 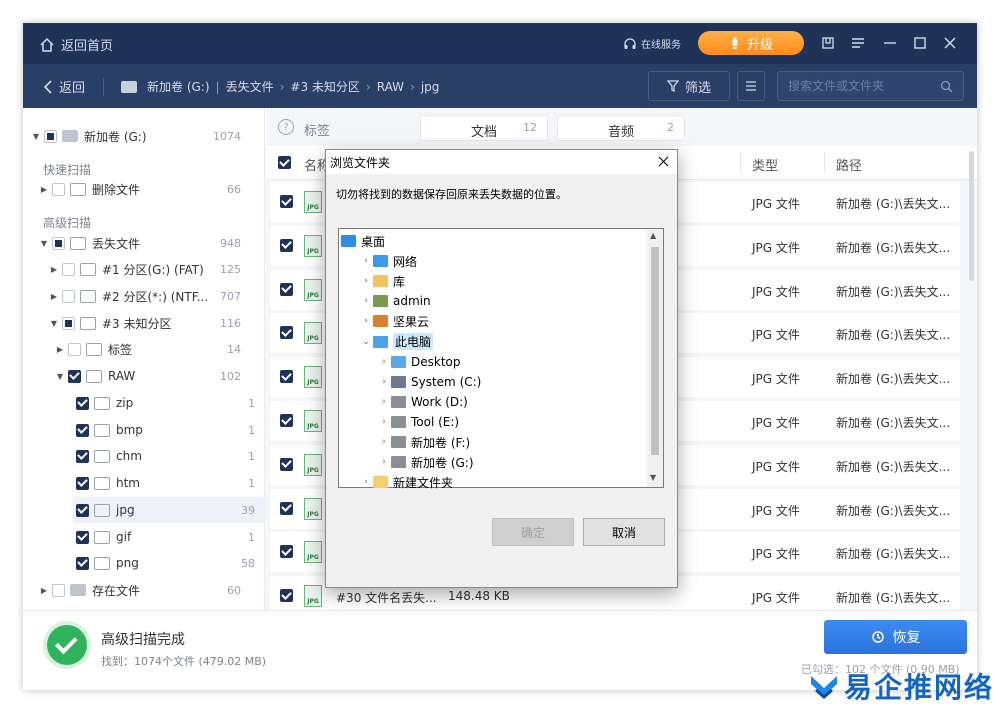 I want to click on tree-item-partition-2: ▶ #2 分区(*:) (NTF... 707, so click(x=165, y=296).